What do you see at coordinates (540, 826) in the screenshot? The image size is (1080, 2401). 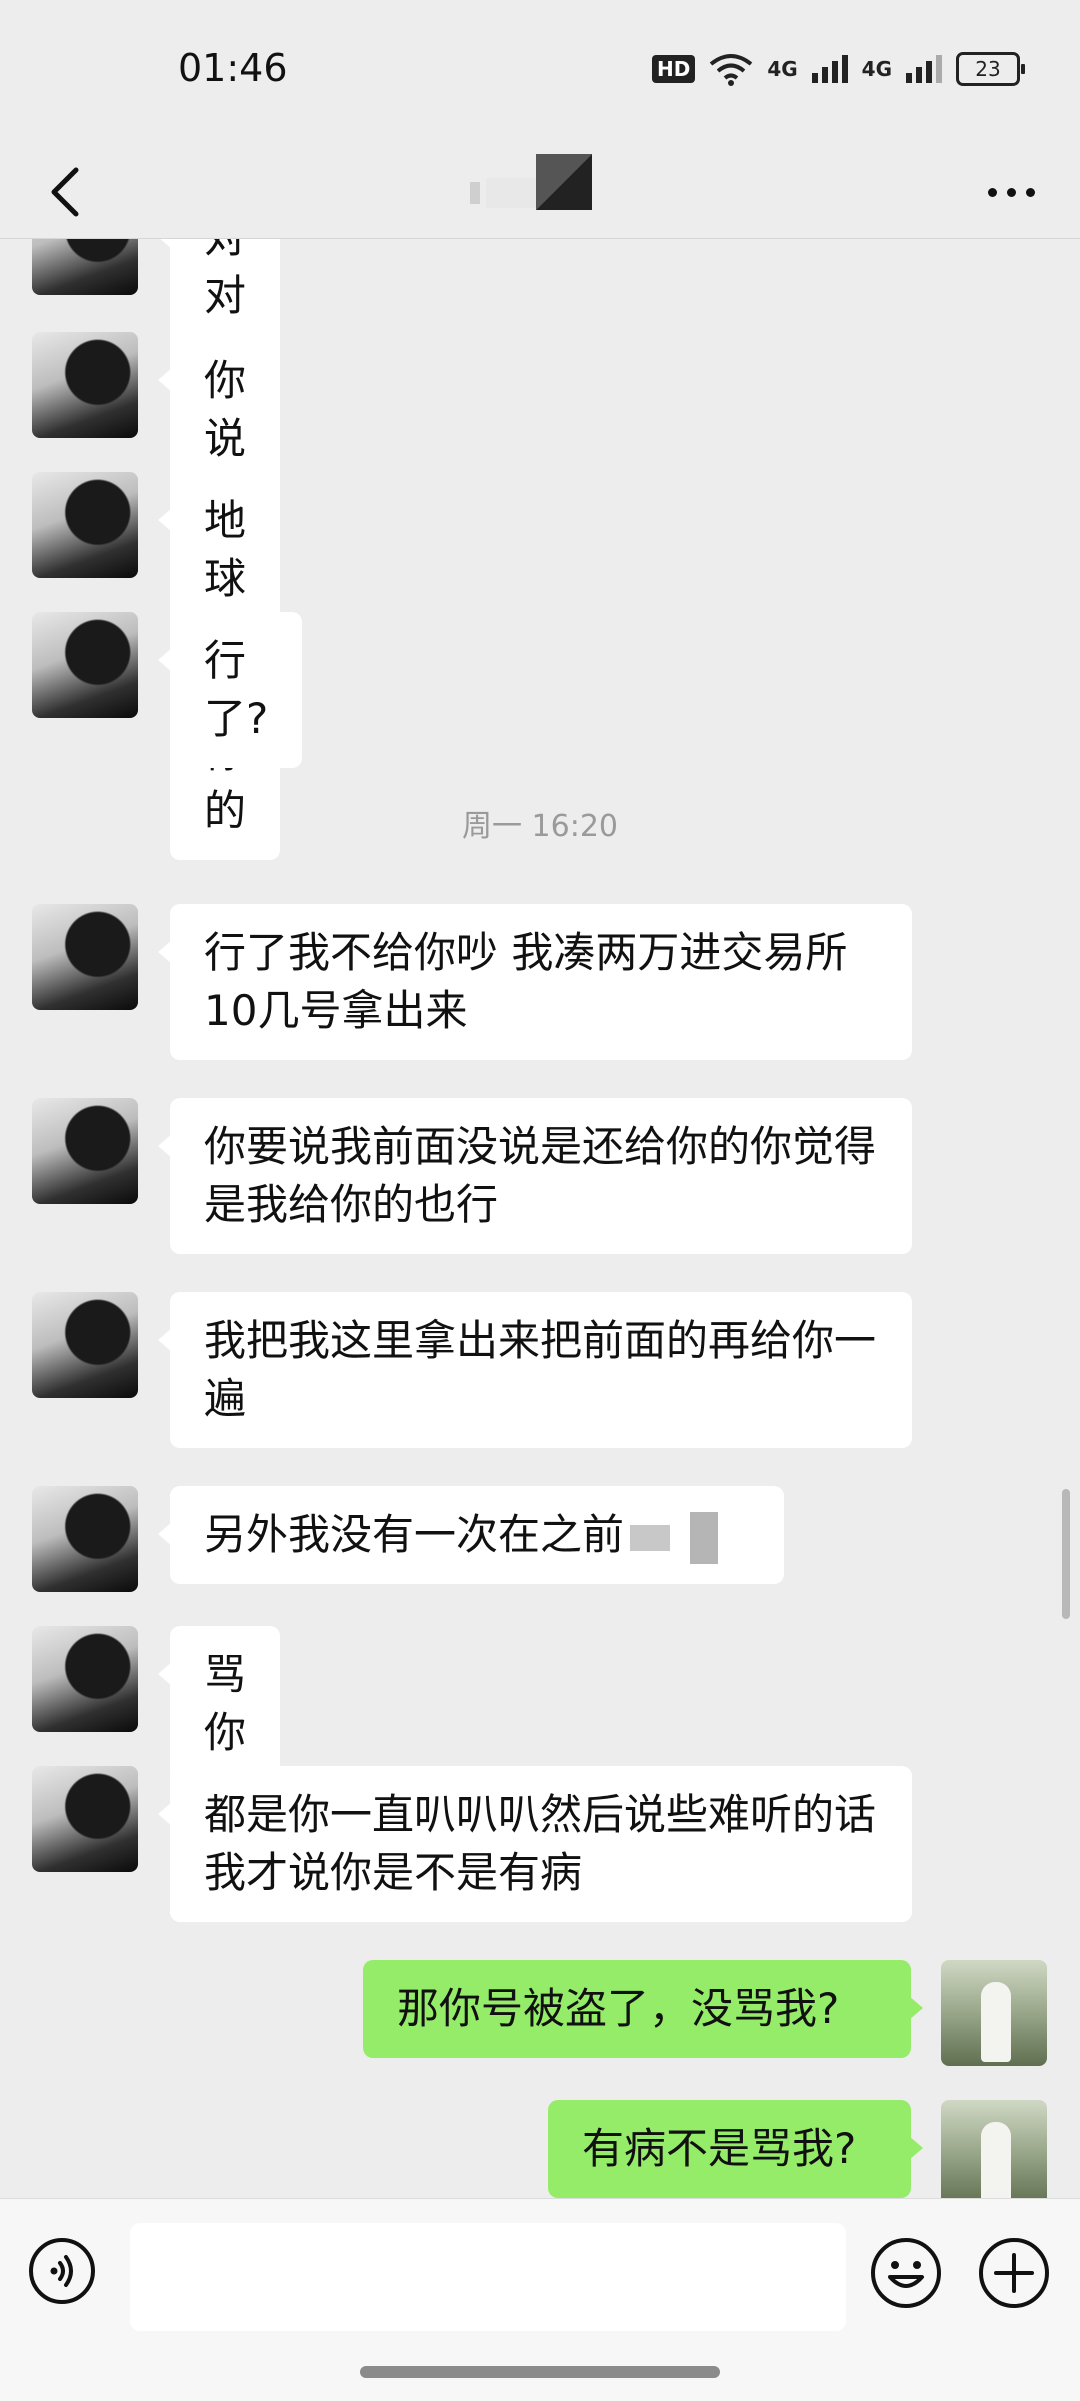 I see `chat-timestamp: 周一 16:20` at bounding box center [540, 826].